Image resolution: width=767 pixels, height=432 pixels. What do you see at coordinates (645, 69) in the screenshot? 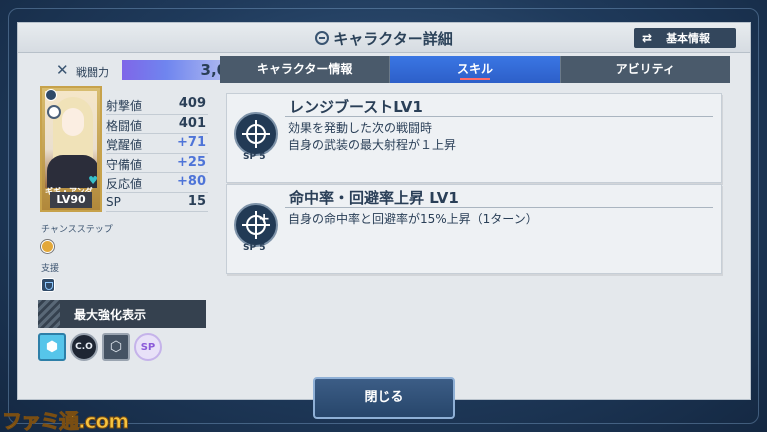
I see `tab-ability: アビリティ` at bounding box center [645, 69].